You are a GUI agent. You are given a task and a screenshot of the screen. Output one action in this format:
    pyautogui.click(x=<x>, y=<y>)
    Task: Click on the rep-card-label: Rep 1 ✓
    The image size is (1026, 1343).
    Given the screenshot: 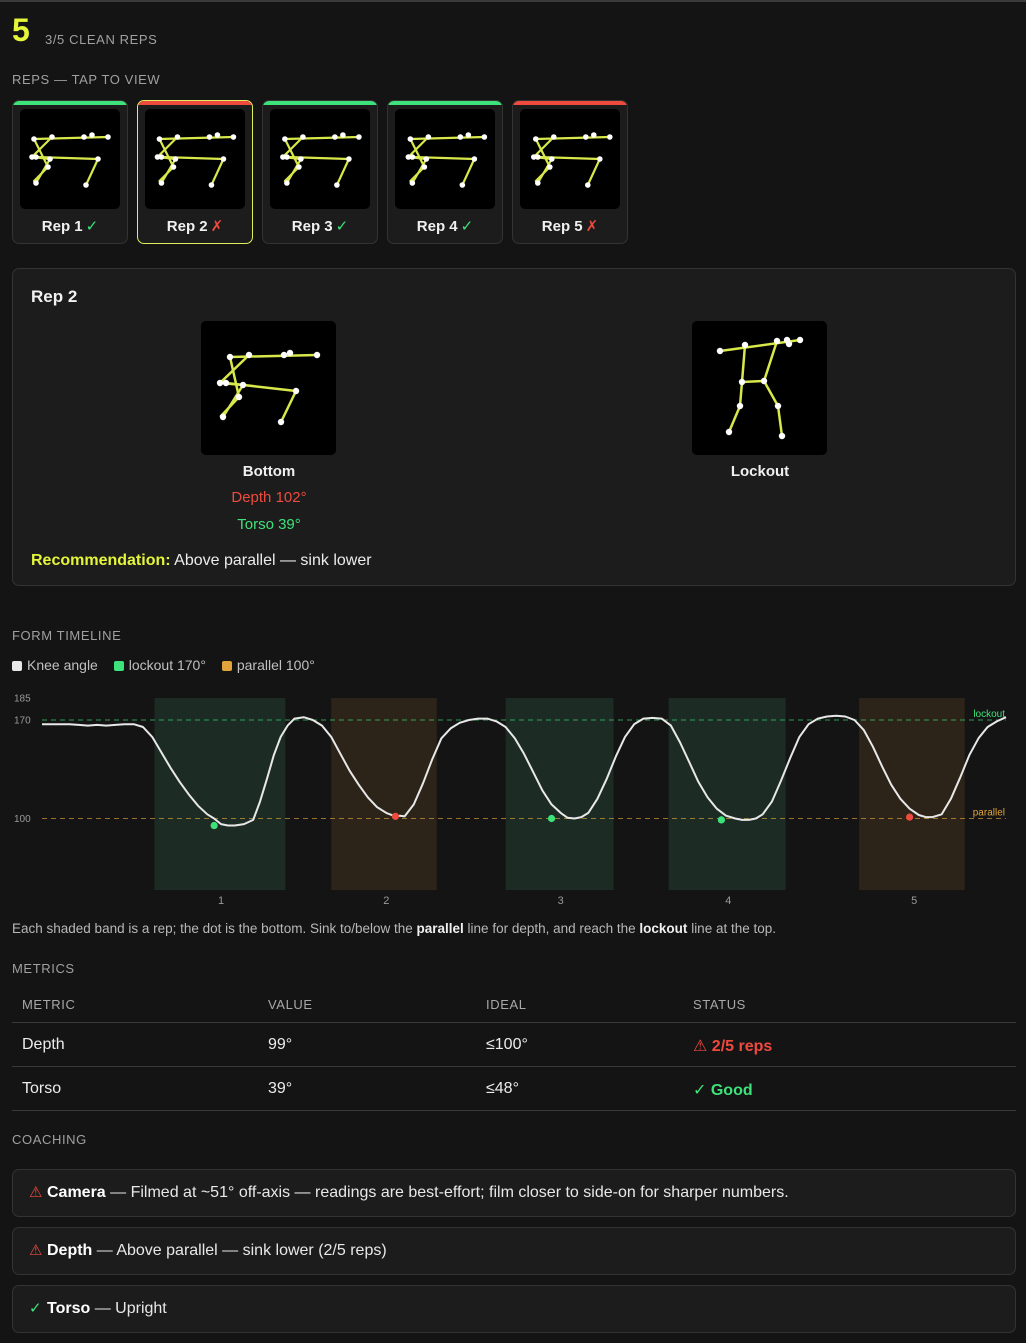 What is the action you would take?
    pyautogui.click(x=70, y=226)
    